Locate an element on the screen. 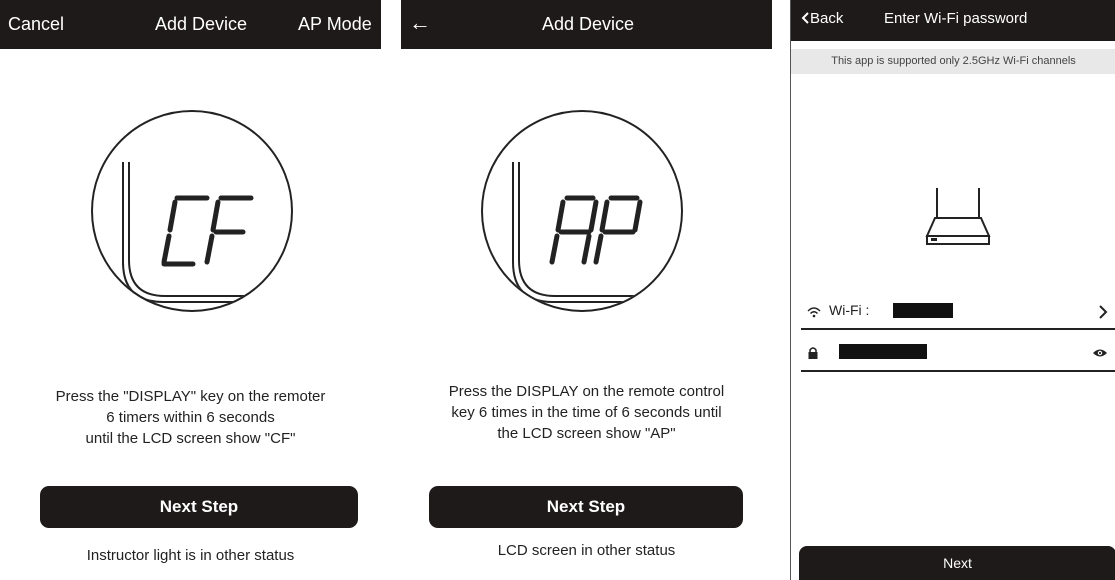 The width and height of the screenshot is (1115, 580). back-label: Back is located at coordinates (827, 18).